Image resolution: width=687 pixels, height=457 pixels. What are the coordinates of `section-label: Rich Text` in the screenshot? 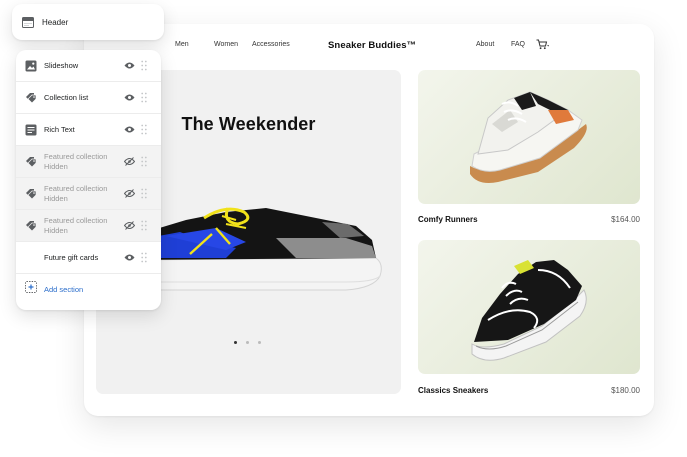 It's located at (59, 129).